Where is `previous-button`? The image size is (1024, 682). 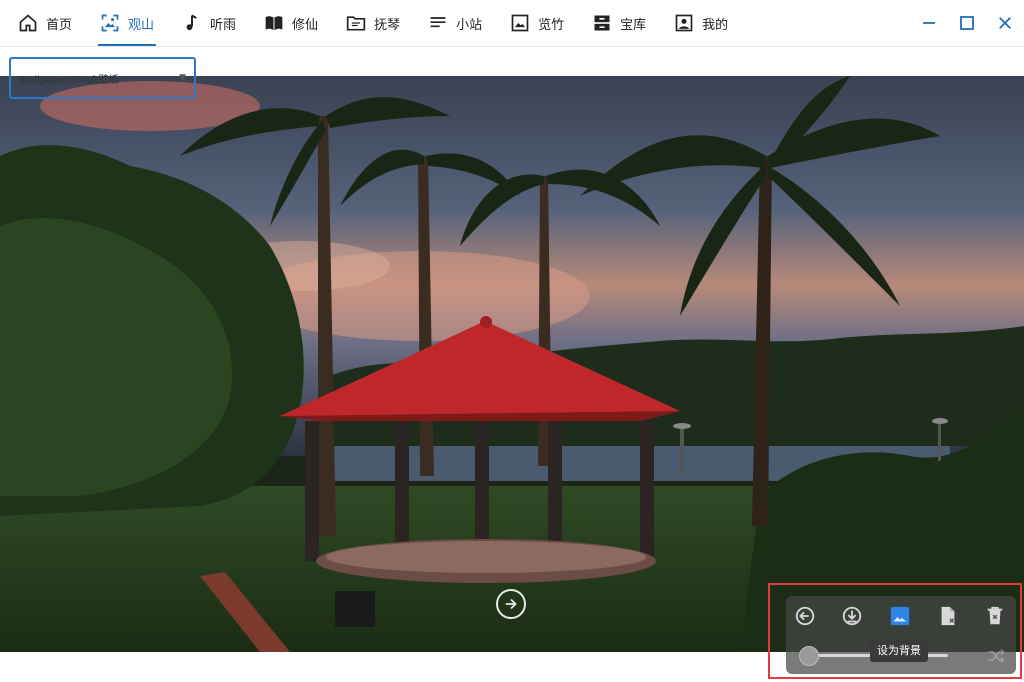 previous-button is located at coordinates (805, 616).